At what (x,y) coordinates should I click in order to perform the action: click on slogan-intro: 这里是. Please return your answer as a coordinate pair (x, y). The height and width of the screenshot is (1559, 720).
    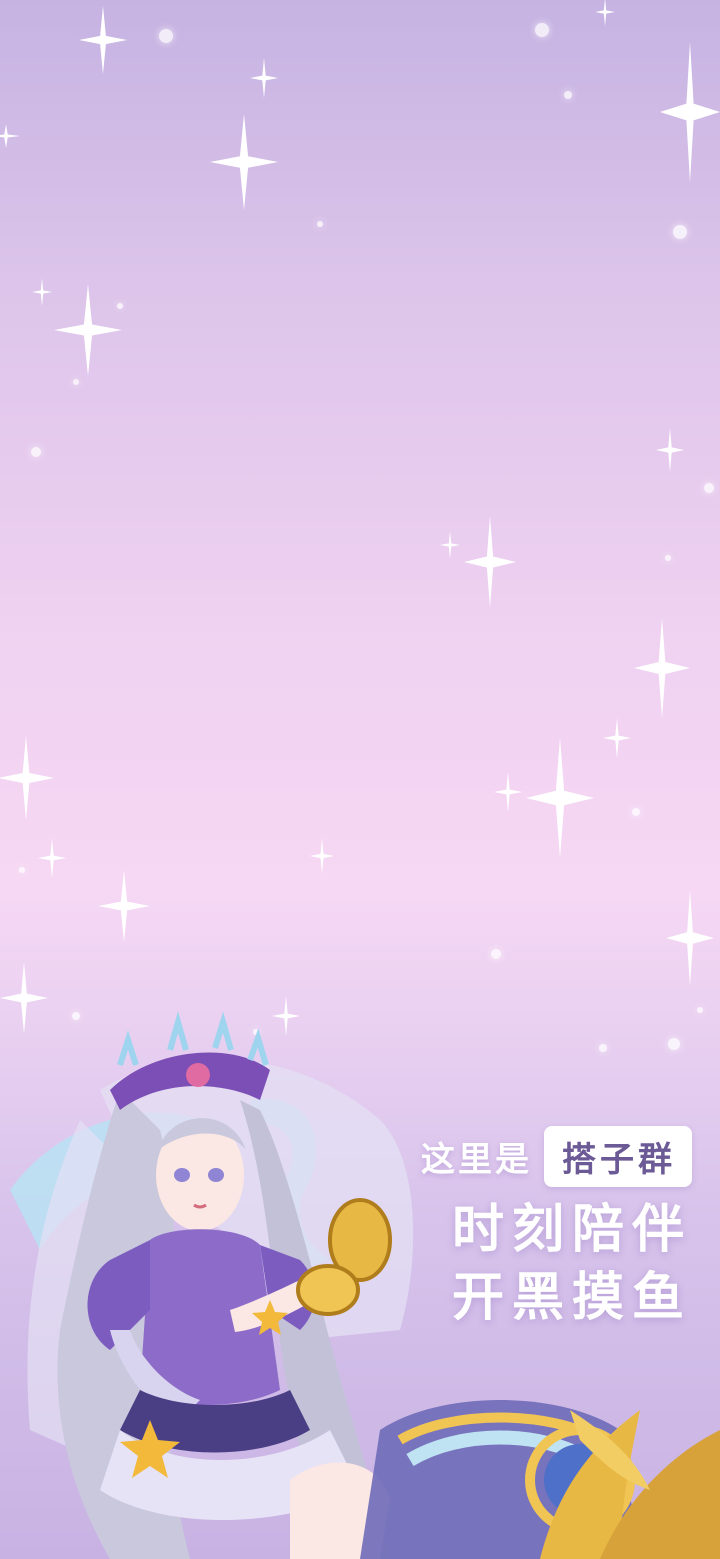
    Looking at the image, I should click on (476, 1159).